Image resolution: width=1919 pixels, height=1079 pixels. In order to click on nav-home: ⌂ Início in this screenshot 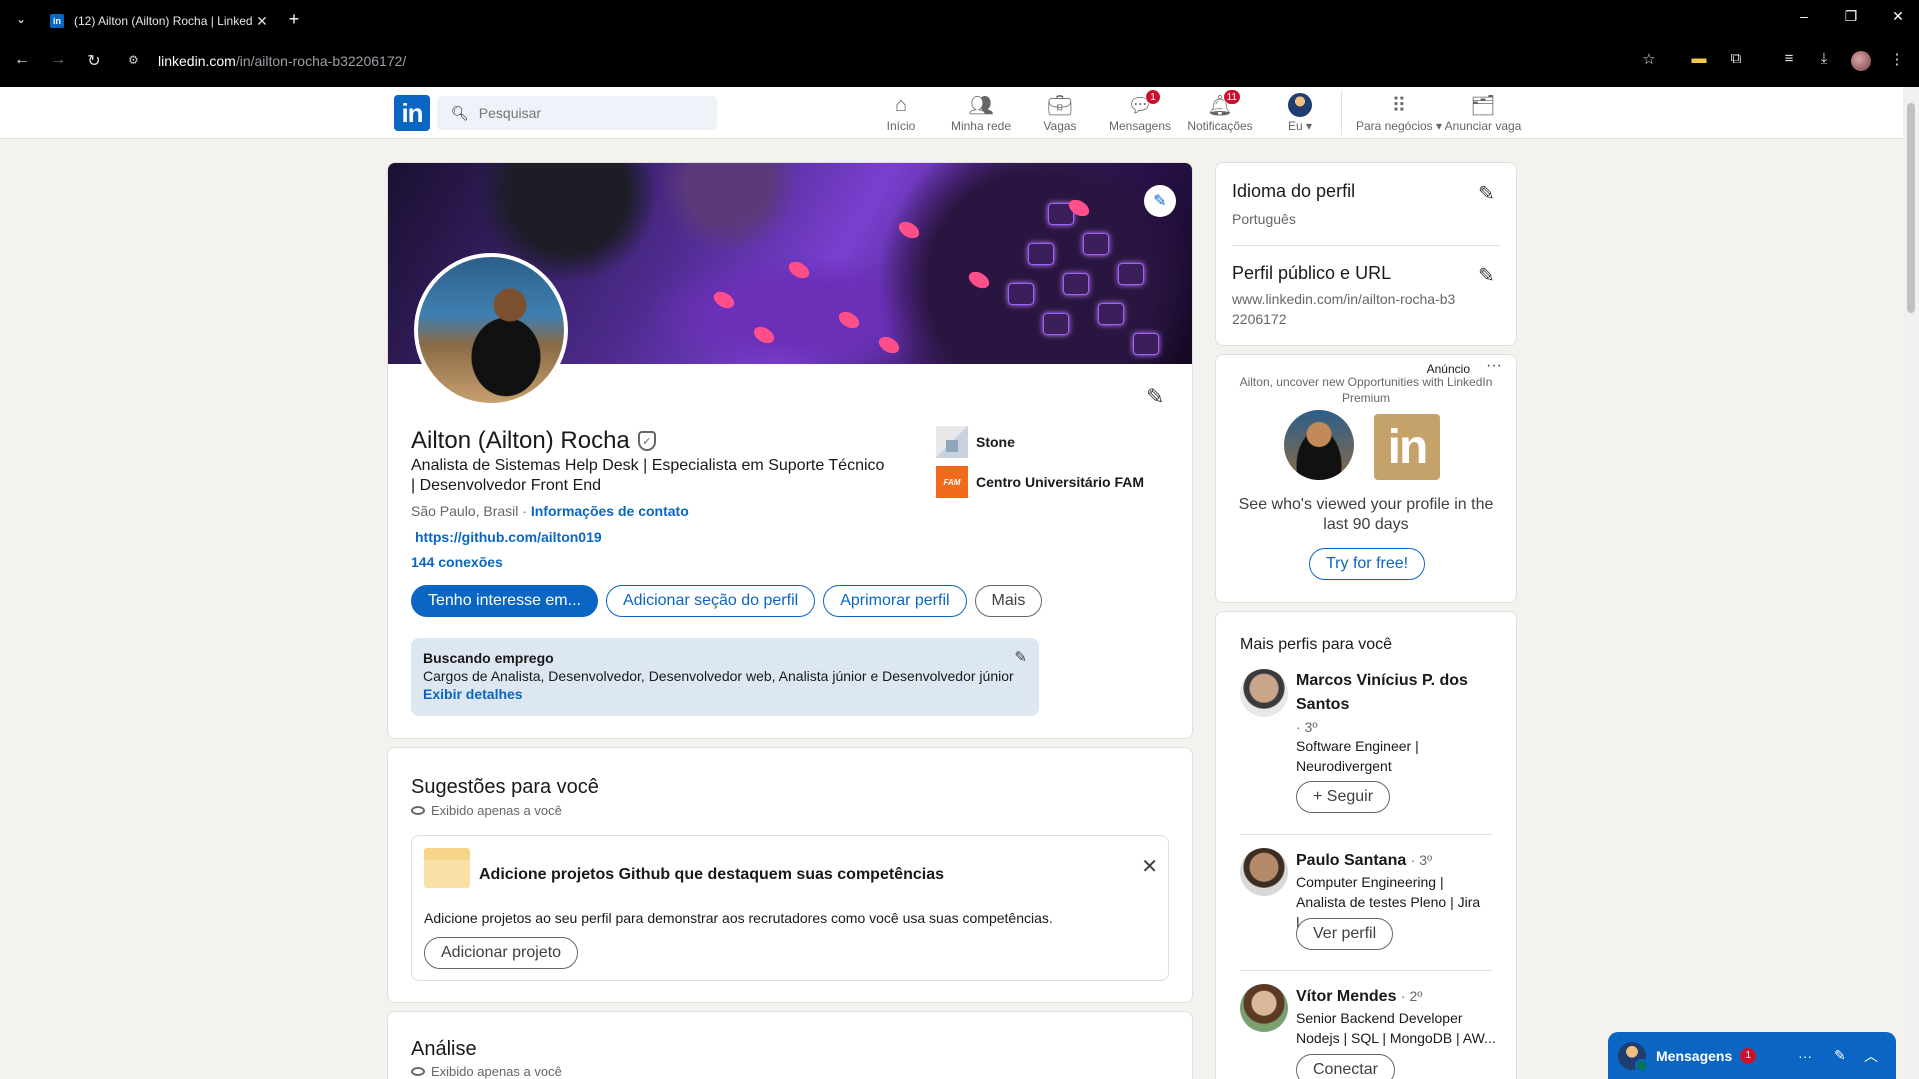, I will do `click(901, 113)`.